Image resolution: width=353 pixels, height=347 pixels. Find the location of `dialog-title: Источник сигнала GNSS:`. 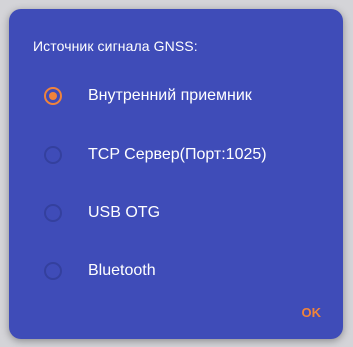

dialog-title: Источник сигнала GNSS: is located at coordinates (115, 46).